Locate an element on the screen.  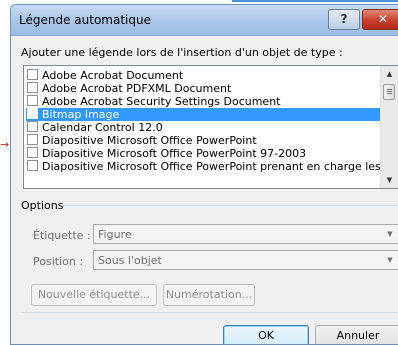
list-item-label: Adobe Acrobat Document is located at coordinates (113, 75).